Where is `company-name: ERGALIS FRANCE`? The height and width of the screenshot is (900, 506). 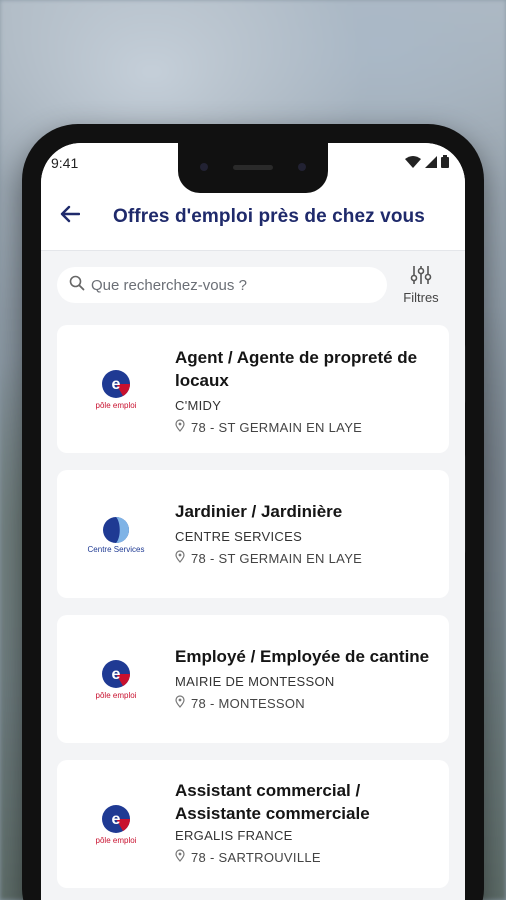 company-name: ERGALIS FRANCE is located at coordinates (234, 835).